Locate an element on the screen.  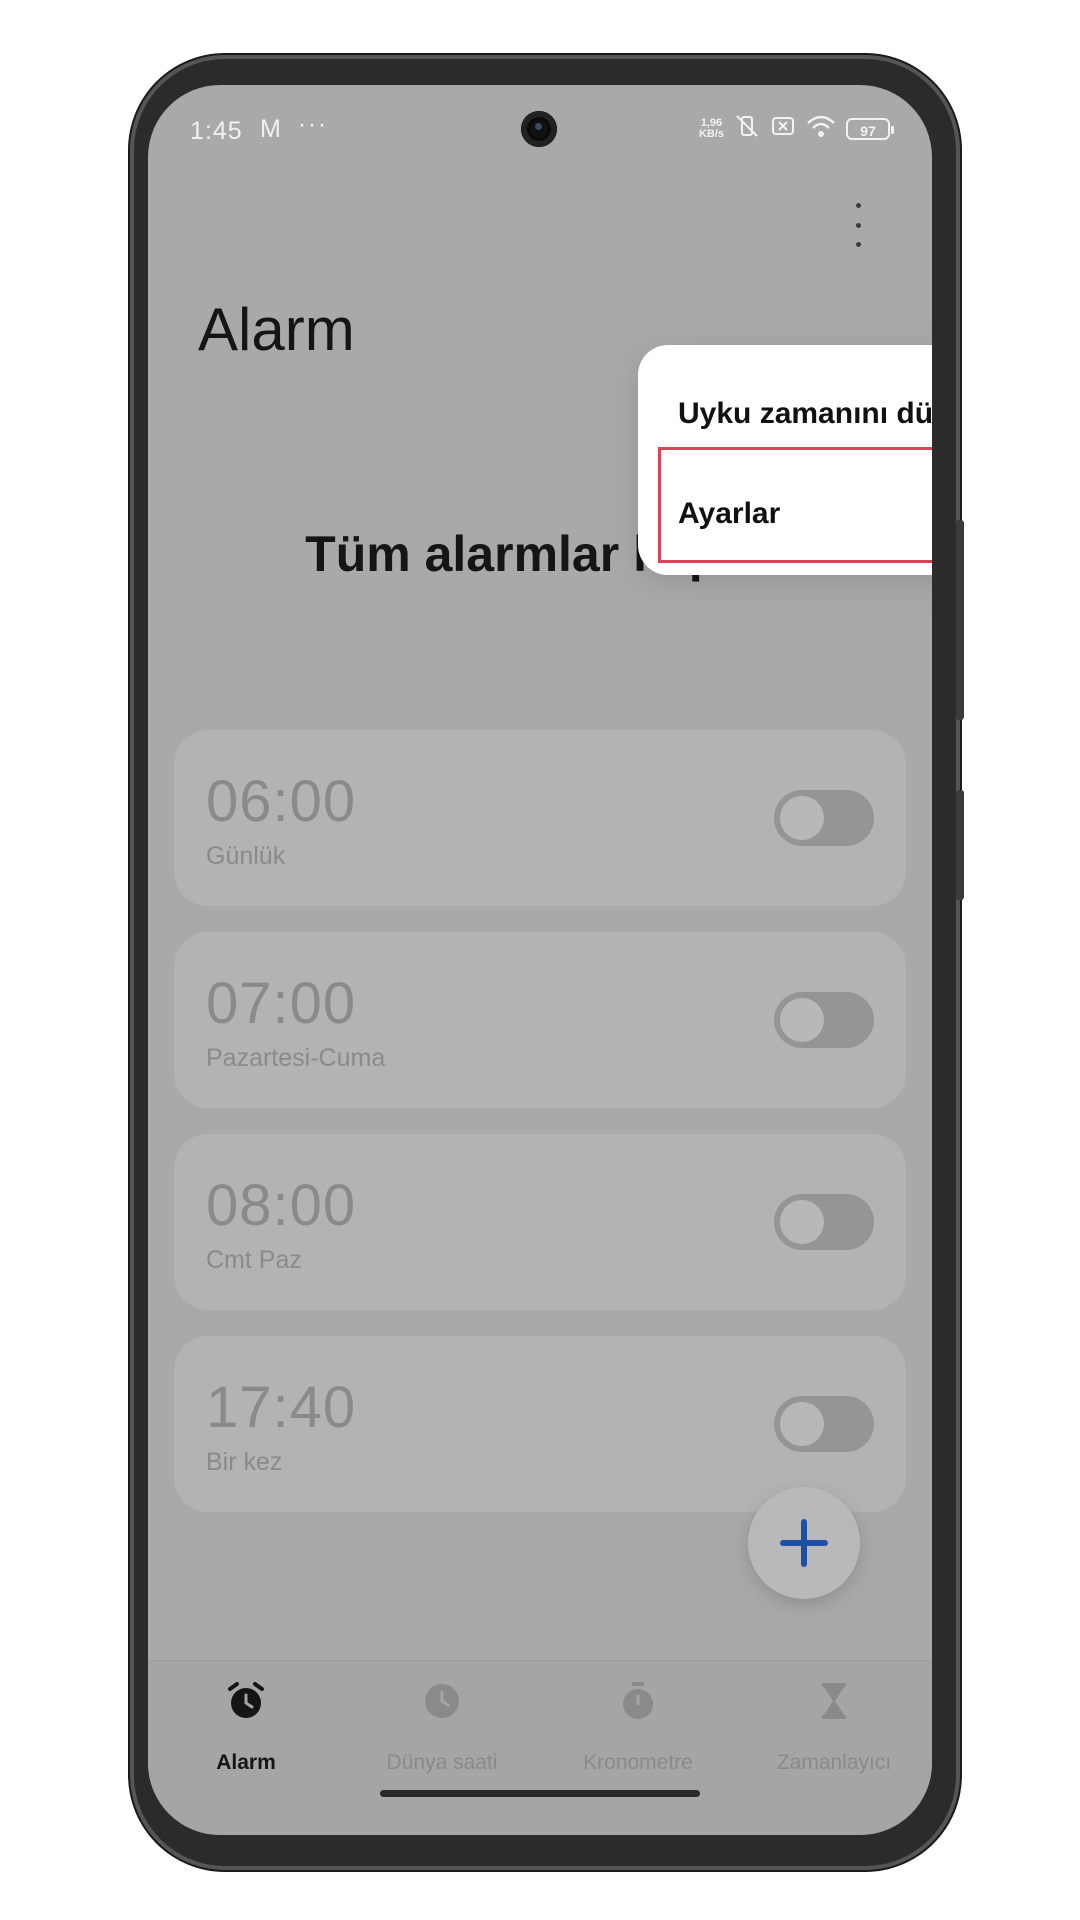
alarm-time: 06:00 is located at coordinates (281, 801).